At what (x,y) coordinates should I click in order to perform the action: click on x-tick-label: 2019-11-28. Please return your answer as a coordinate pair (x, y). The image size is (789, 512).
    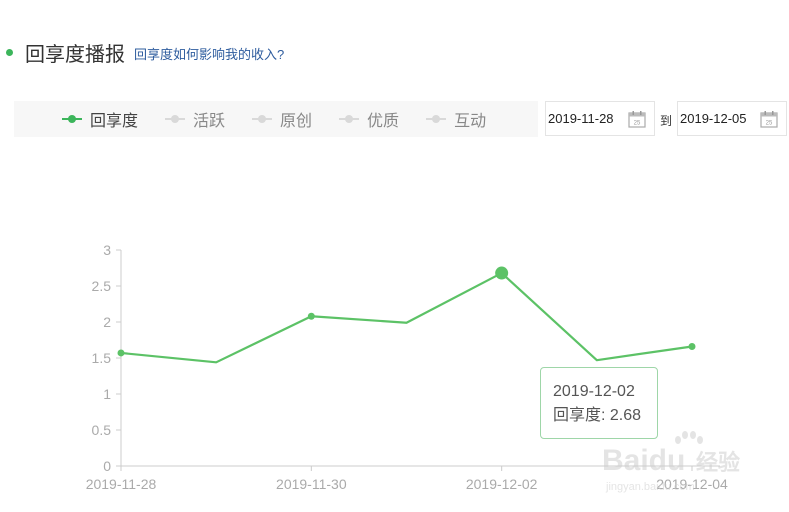
    Looking at the image, I should click on (121, 484).